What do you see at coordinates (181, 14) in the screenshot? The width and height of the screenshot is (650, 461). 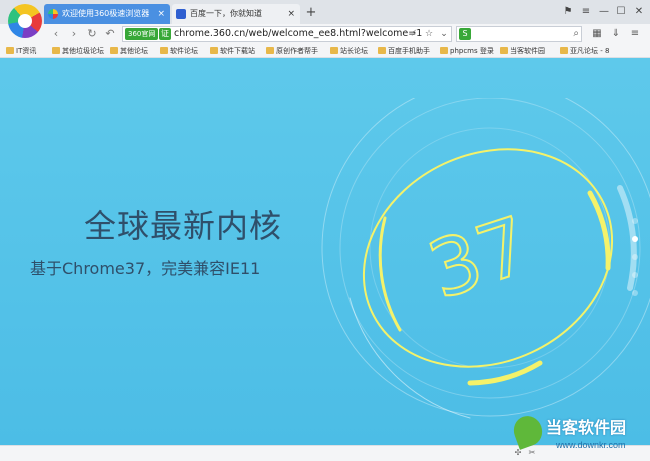 I see `baidu-icon` at bounding box center [181, 14].